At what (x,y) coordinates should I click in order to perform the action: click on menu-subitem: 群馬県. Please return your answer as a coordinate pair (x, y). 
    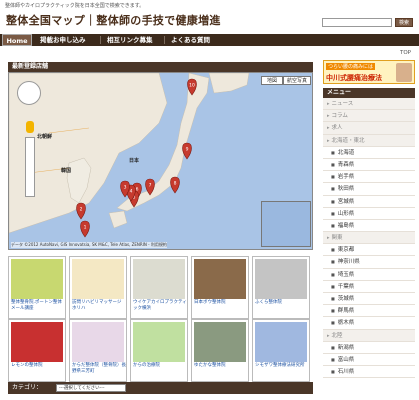
    Looking at the image, I should click on (369, 311).